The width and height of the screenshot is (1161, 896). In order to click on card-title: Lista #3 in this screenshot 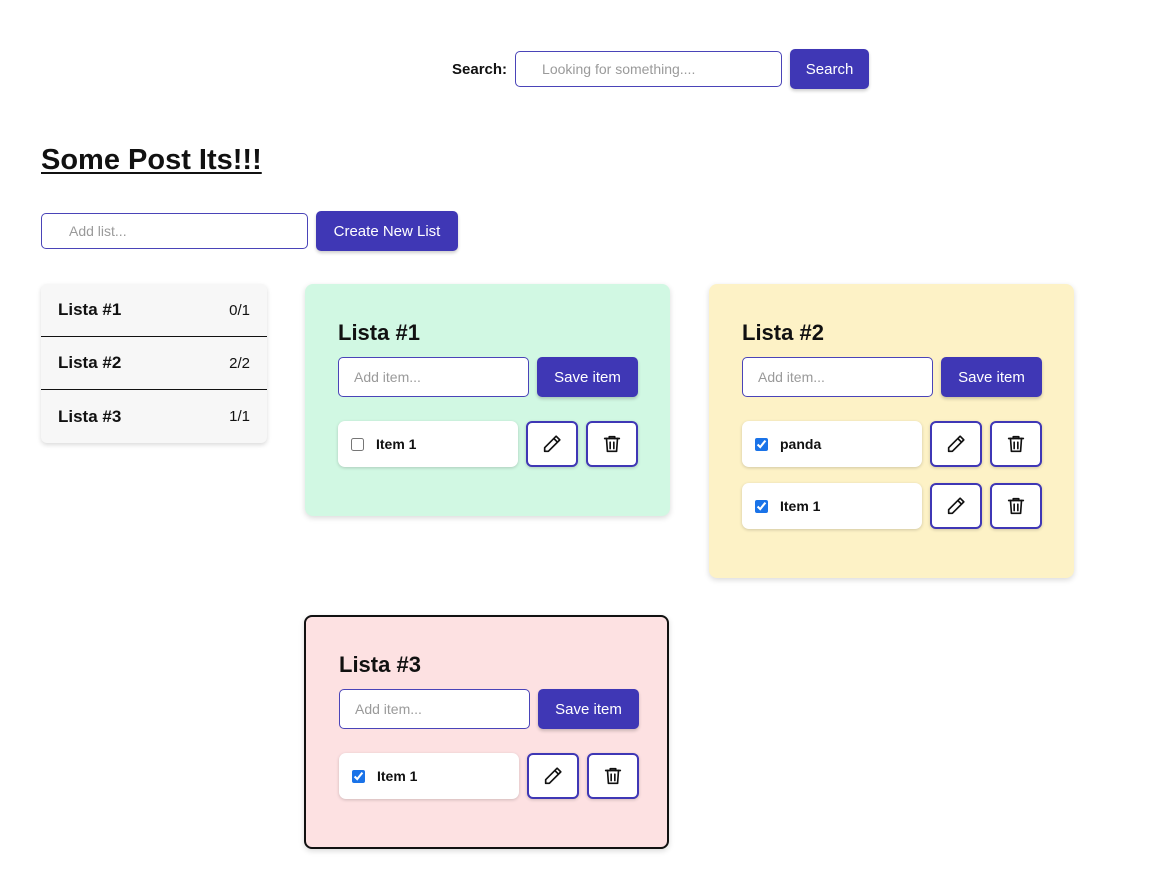, I will do `click(380, 664)`.